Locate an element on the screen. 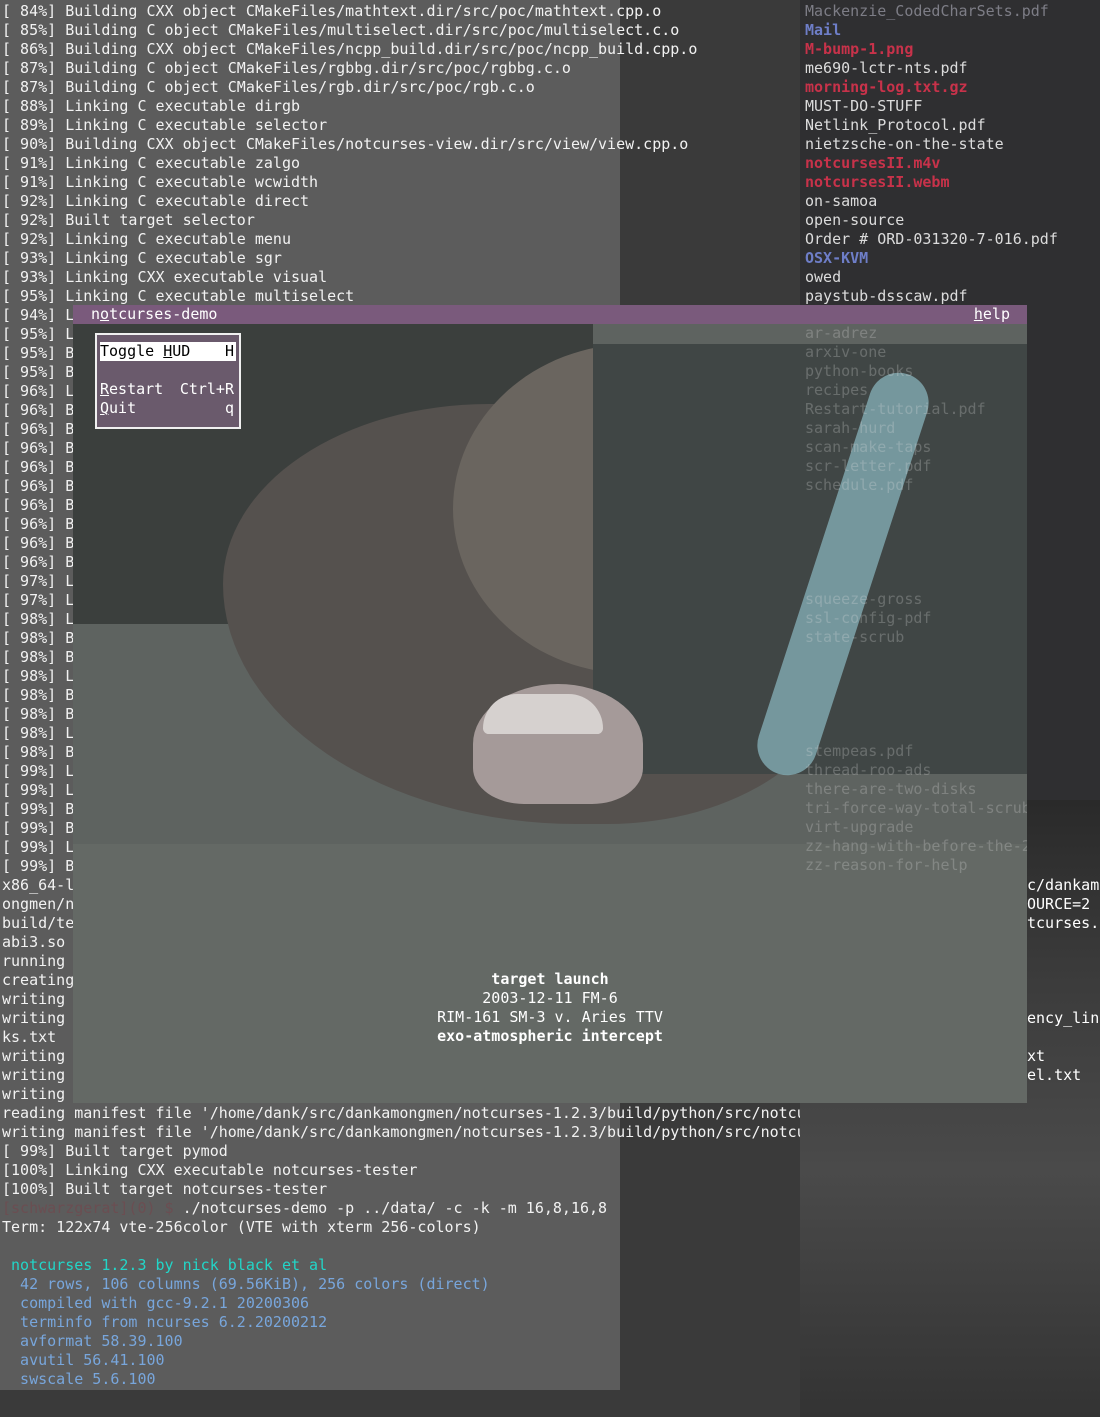 The height and width of the screenshot is (1417, 1100). terminal-line: [ 94%] L is located at coordinates (38, 315).